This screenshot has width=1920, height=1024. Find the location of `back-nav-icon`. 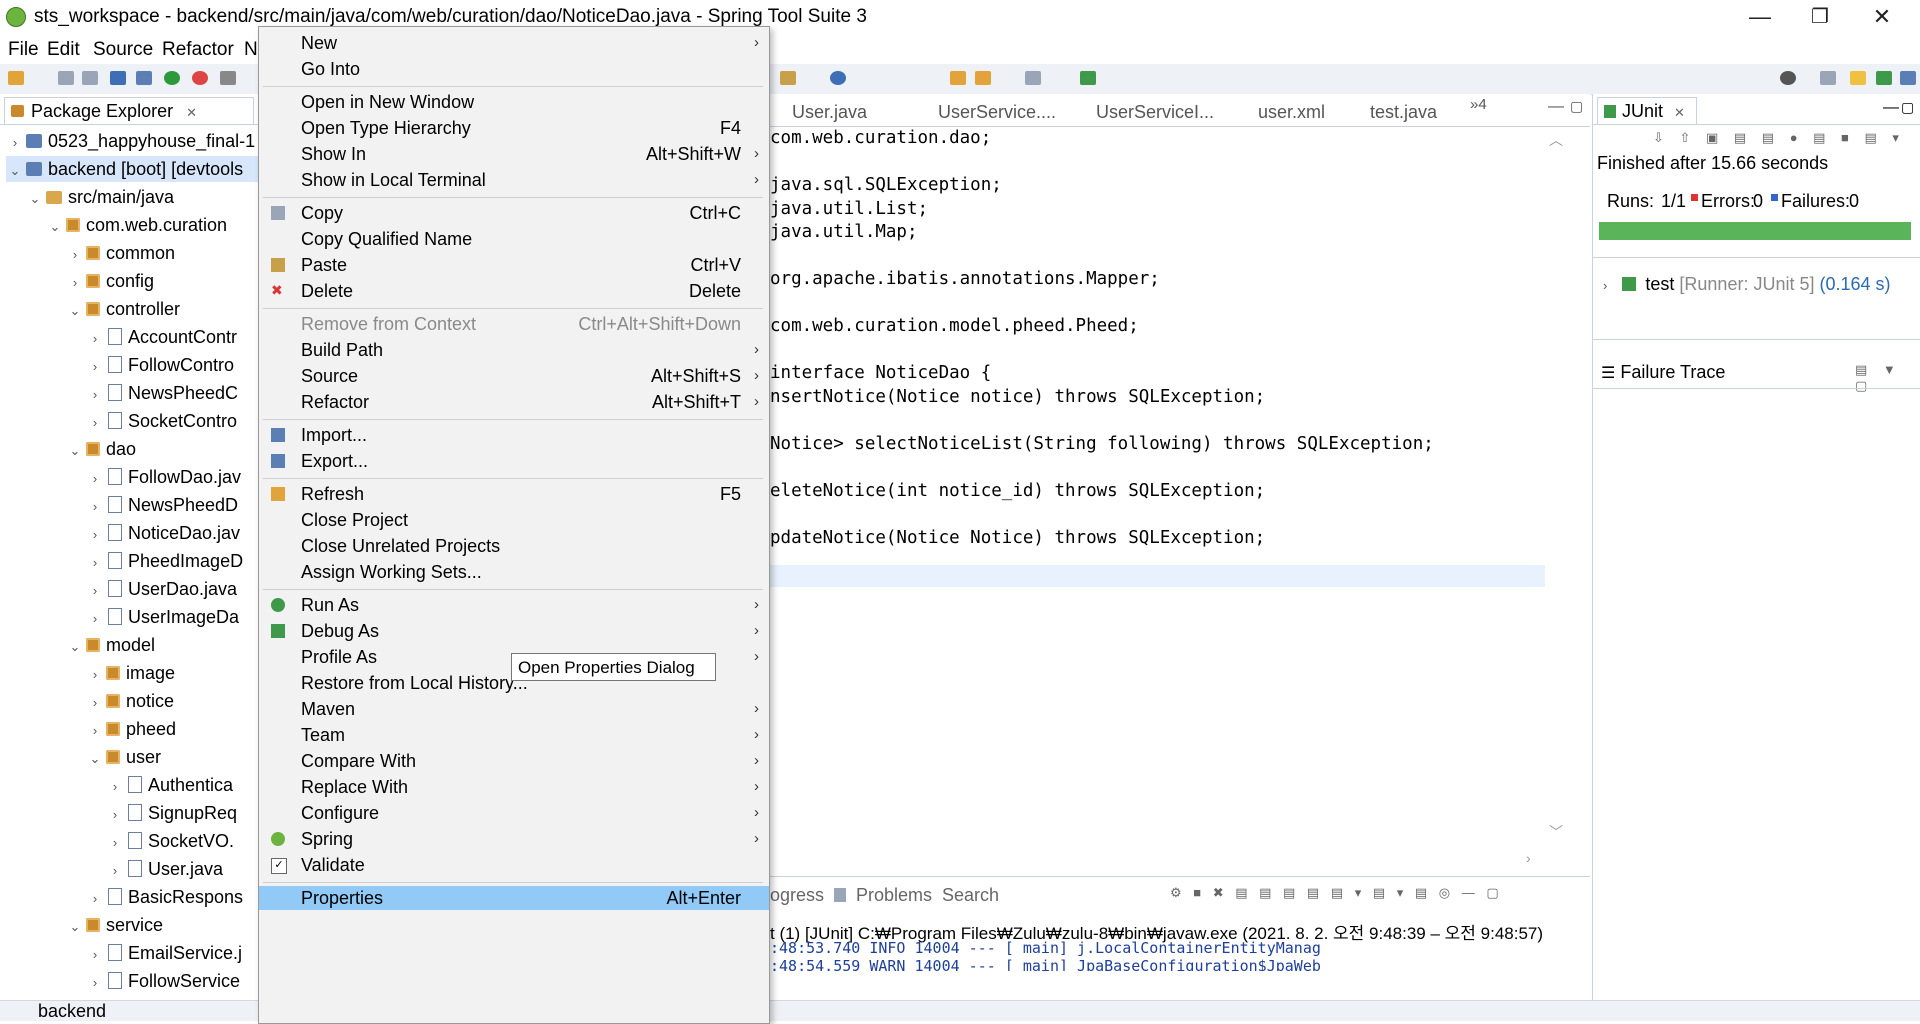

back-nav-icon is located at coordinates (958, 78).